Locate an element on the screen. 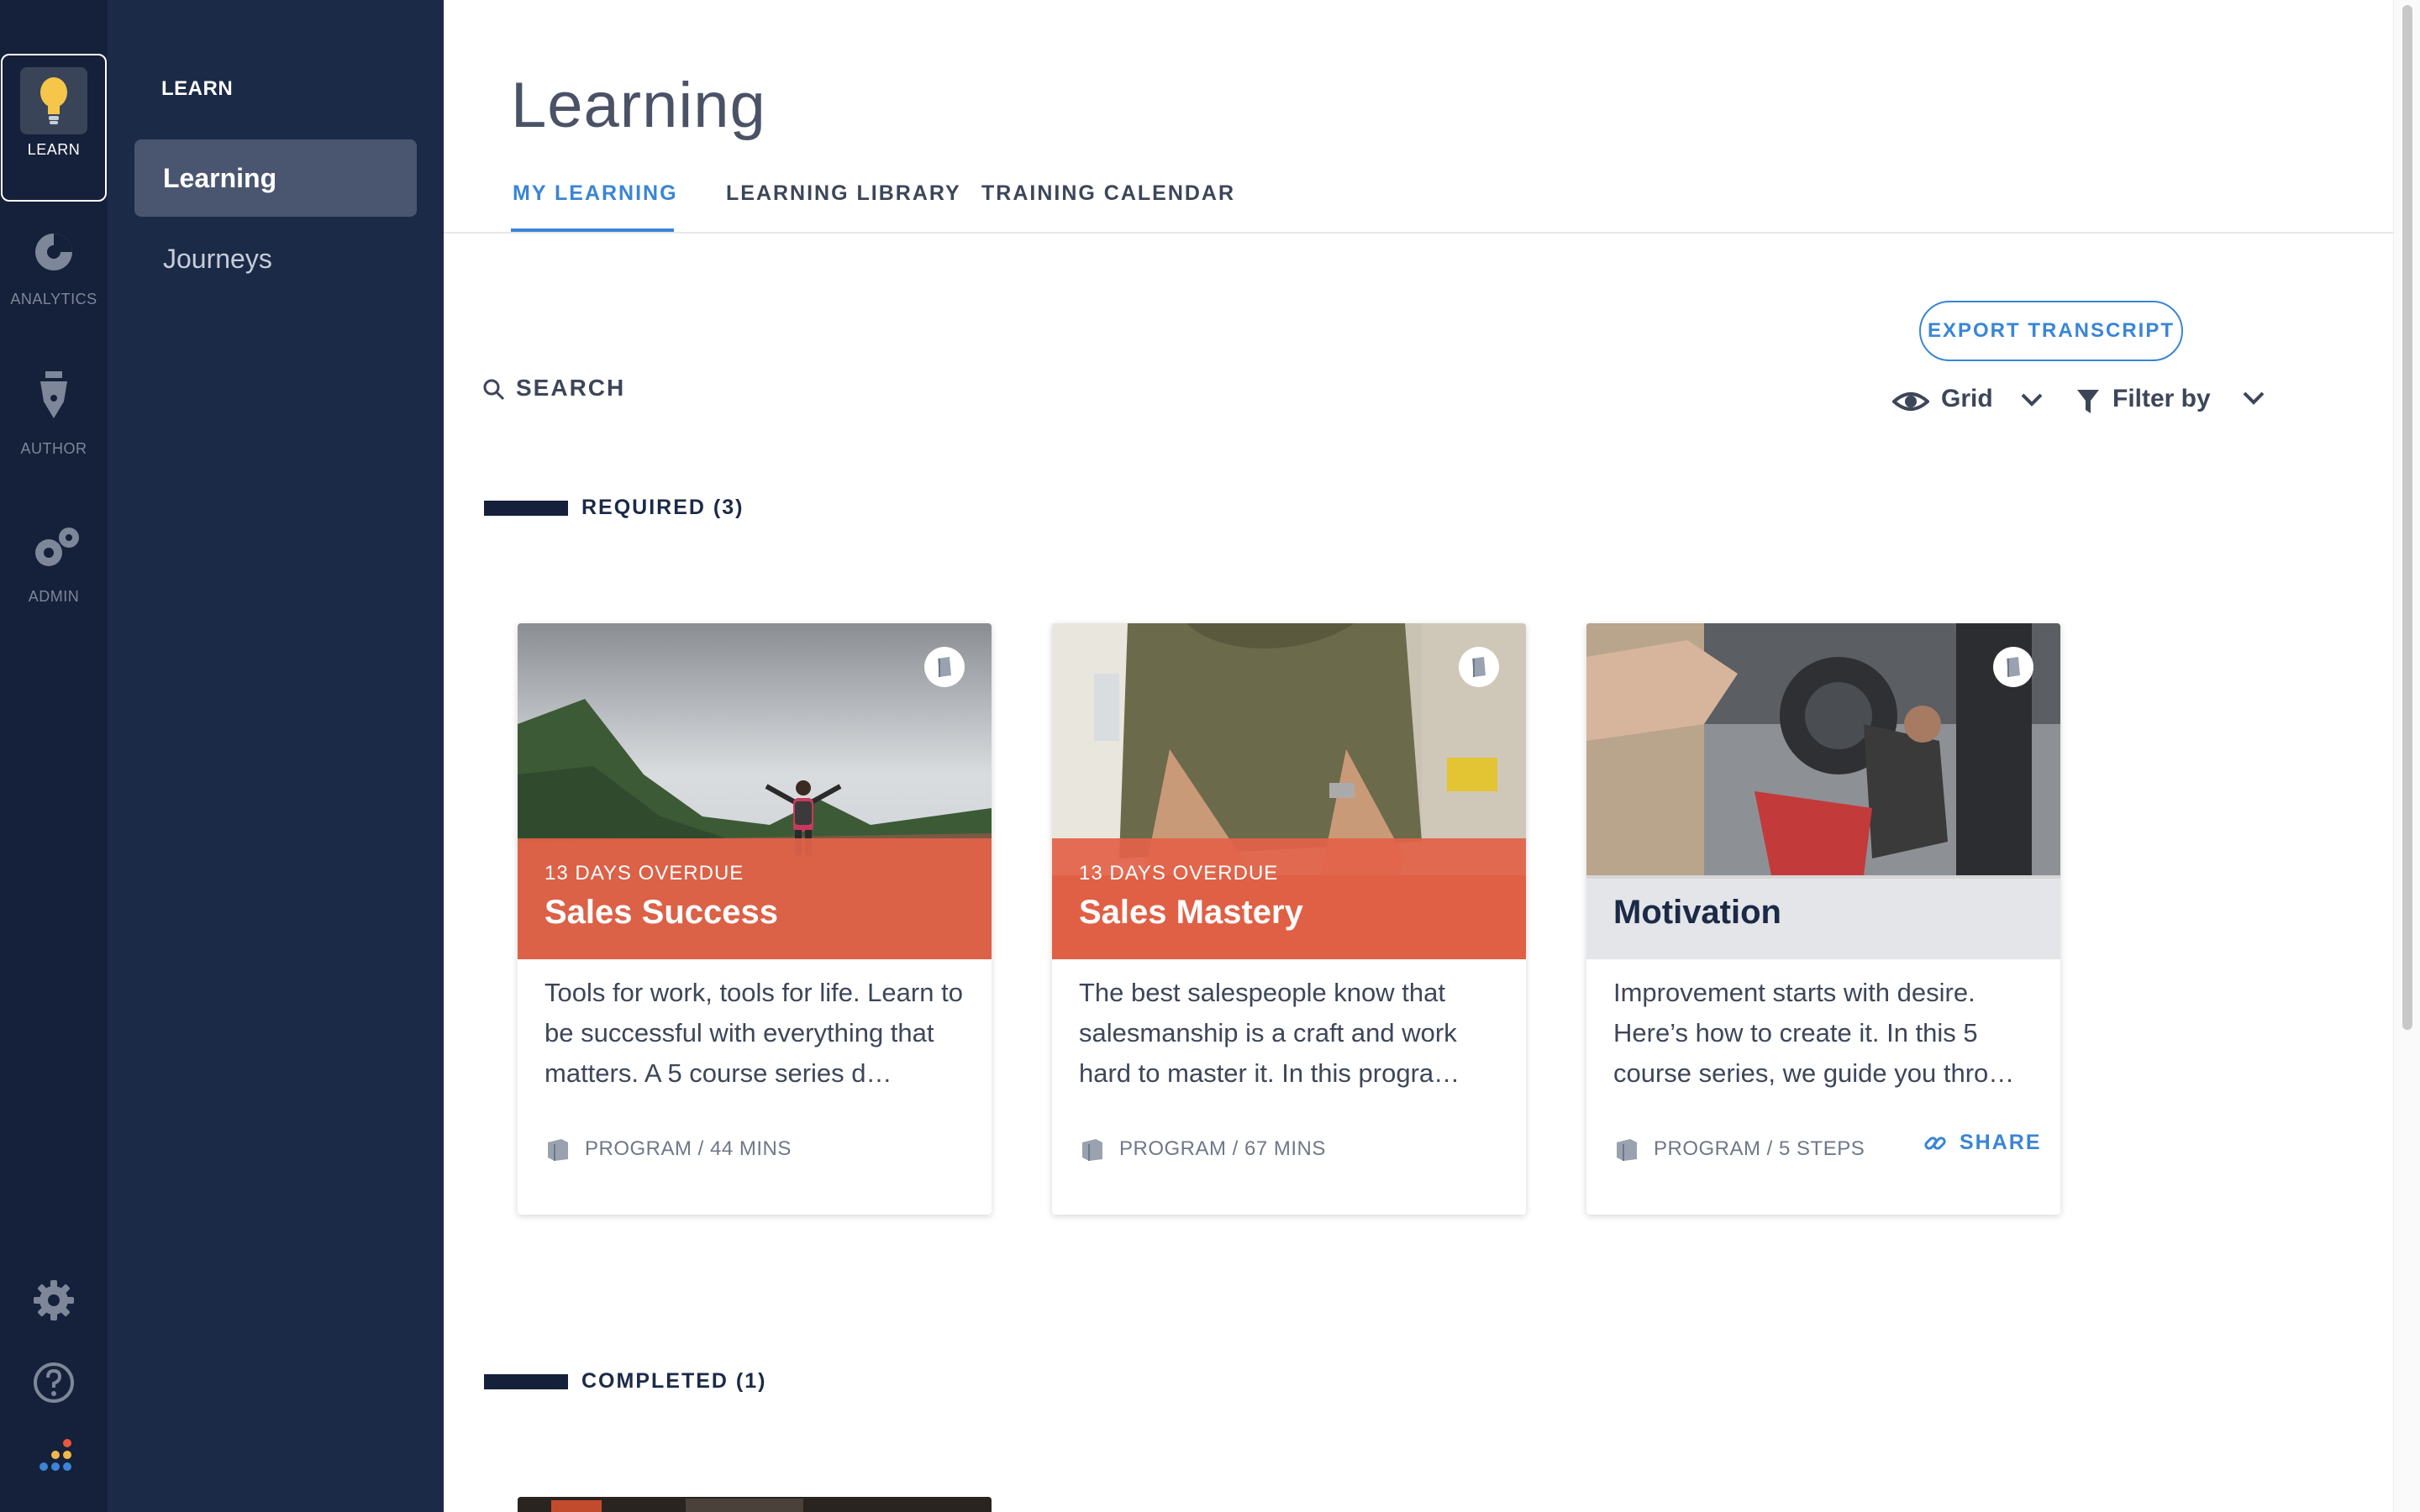  course-meta-label: PROGRAM / 44 MINS is located at coordinates (688, 1148).